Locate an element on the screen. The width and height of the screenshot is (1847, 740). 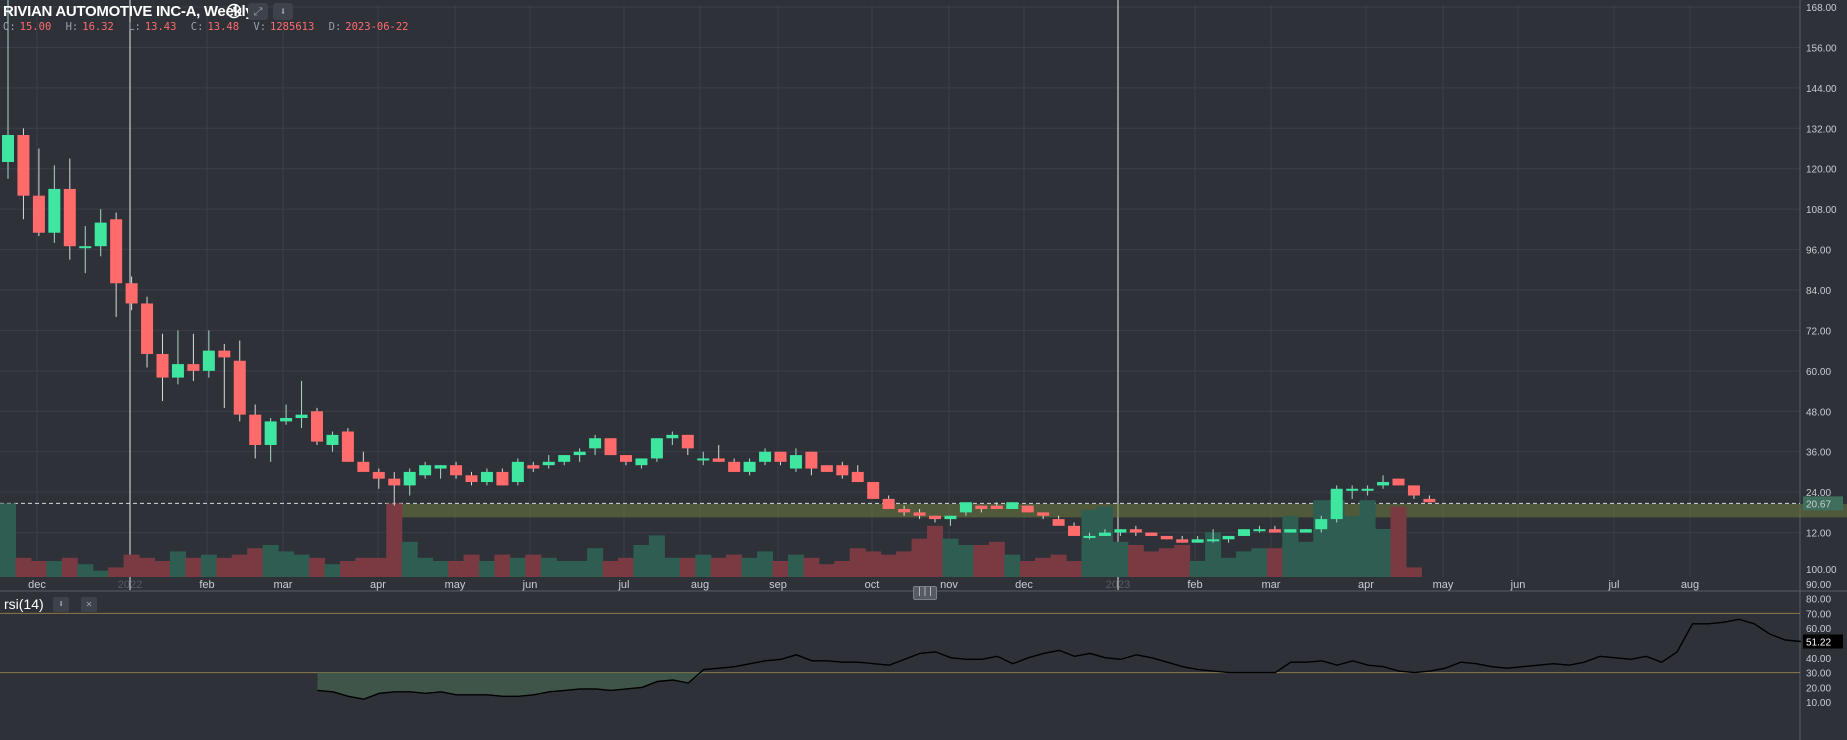
y-tick-label: 108.00 is located at coordinates (1821, 210).